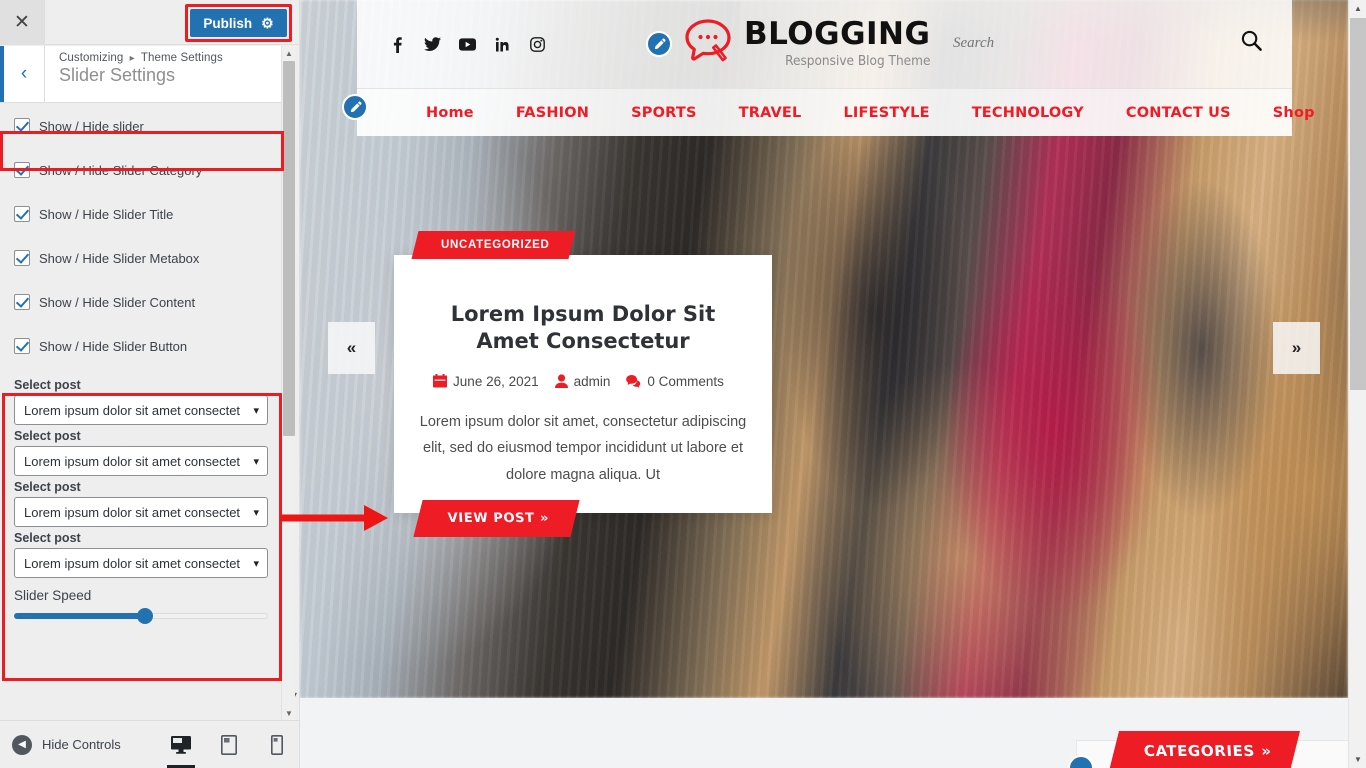 Image resolution: width=1366 pixels, height=768 pixels. I want to click on youtube-icon, so click(467, 44).